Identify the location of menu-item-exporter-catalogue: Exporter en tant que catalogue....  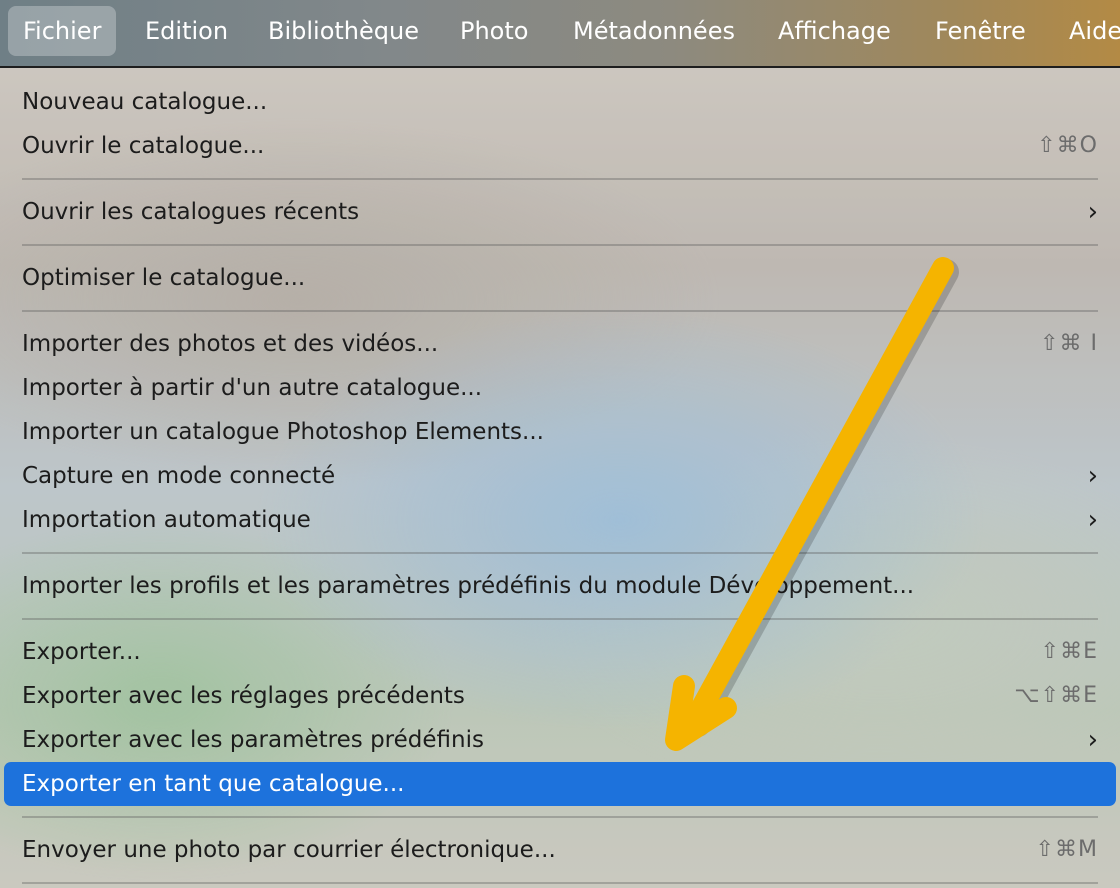
(560, 784).